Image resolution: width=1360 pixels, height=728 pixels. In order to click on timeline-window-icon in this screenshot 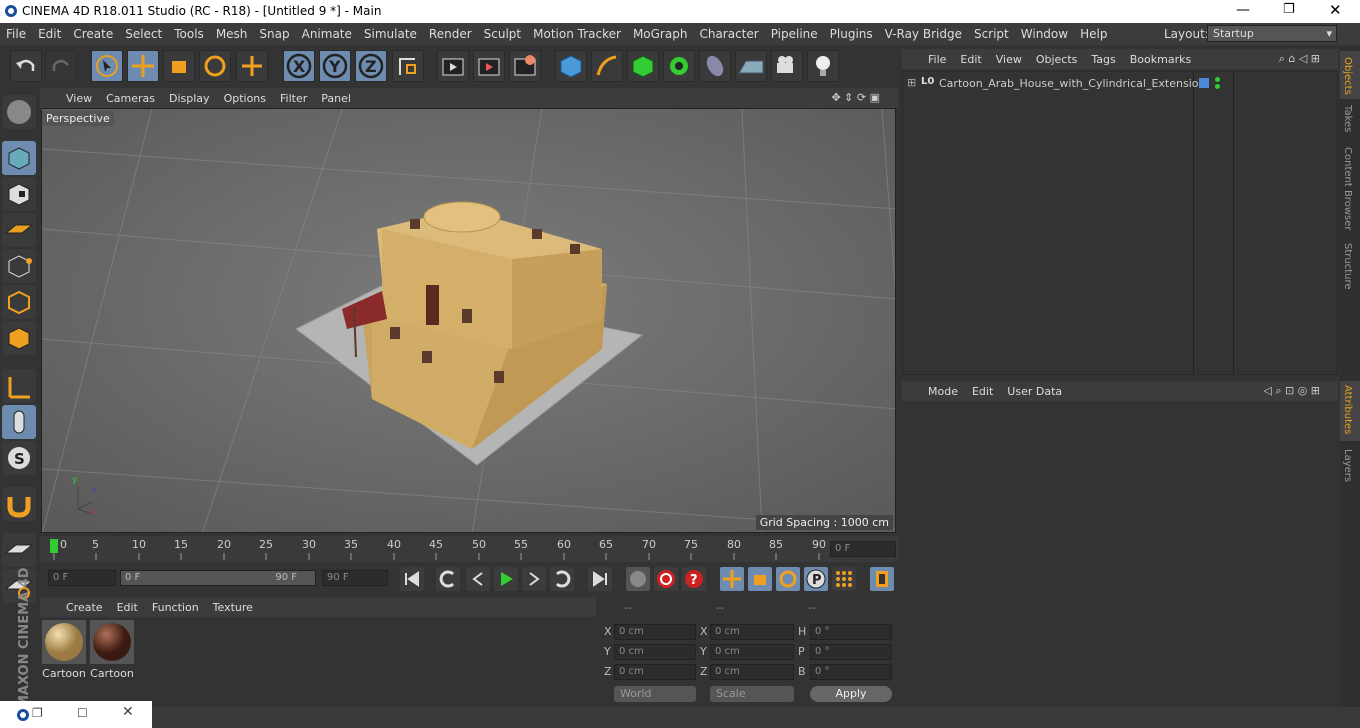, I will do `click(882, 579)`.